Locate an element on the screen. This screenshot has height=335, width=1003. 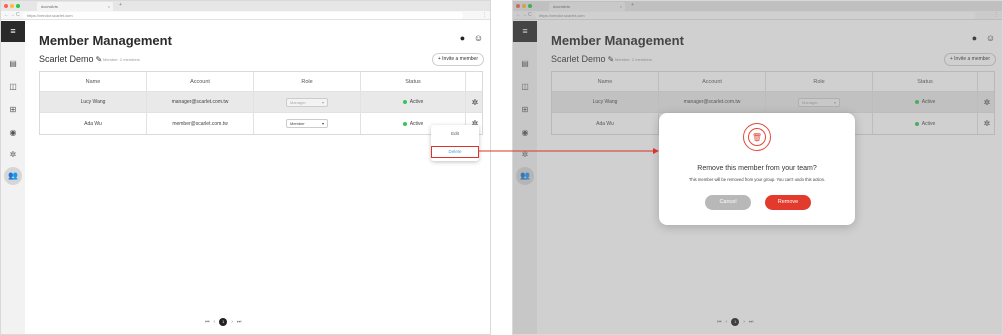
invite-member-button: + Invite a member is located at coordinates (457, 59).